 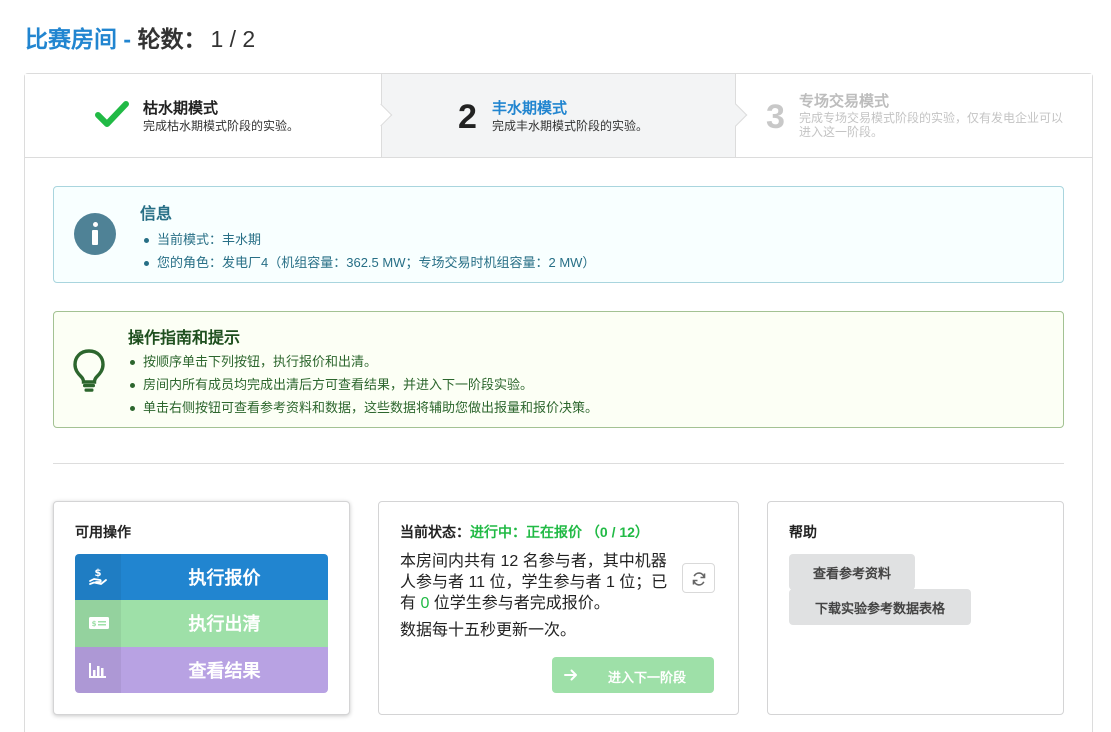 What do you see at coordinates (181, 108) in the screenshot?
I see `step-title: 枯水期模式` at bounding box center [181, 108].